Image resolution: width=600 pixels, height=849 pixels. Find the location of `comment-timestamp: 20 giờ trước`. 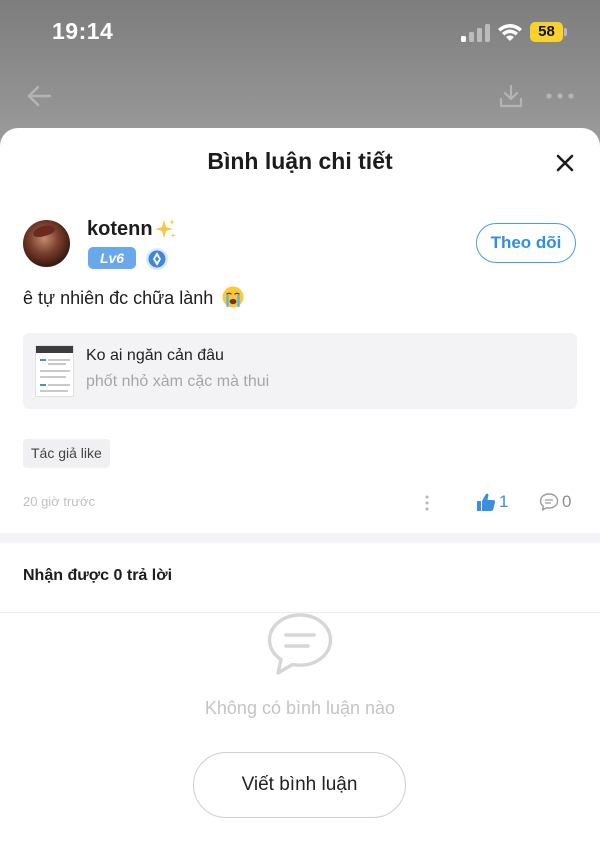

comment-timestamp: 20 giờ trước is located at coordinates (59, 501).